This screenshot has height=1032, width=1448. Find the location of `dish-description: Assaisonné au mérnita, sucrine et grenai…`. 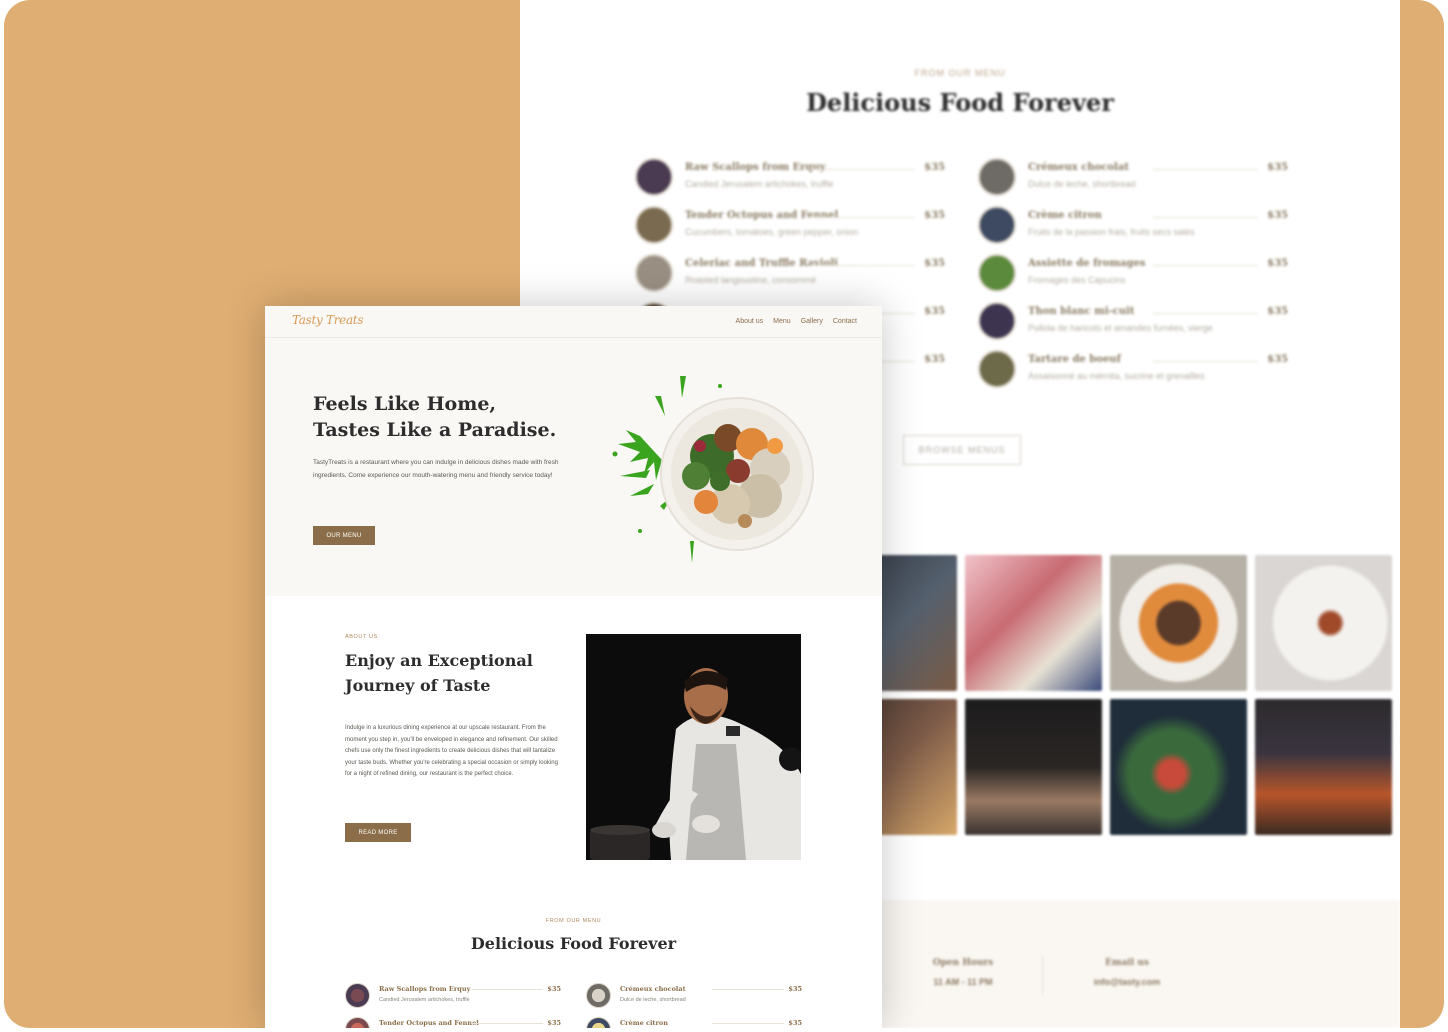

dish-description: Assaisonné au mérnita, sucrine et grenai… is located at coordinates (1116, 376).